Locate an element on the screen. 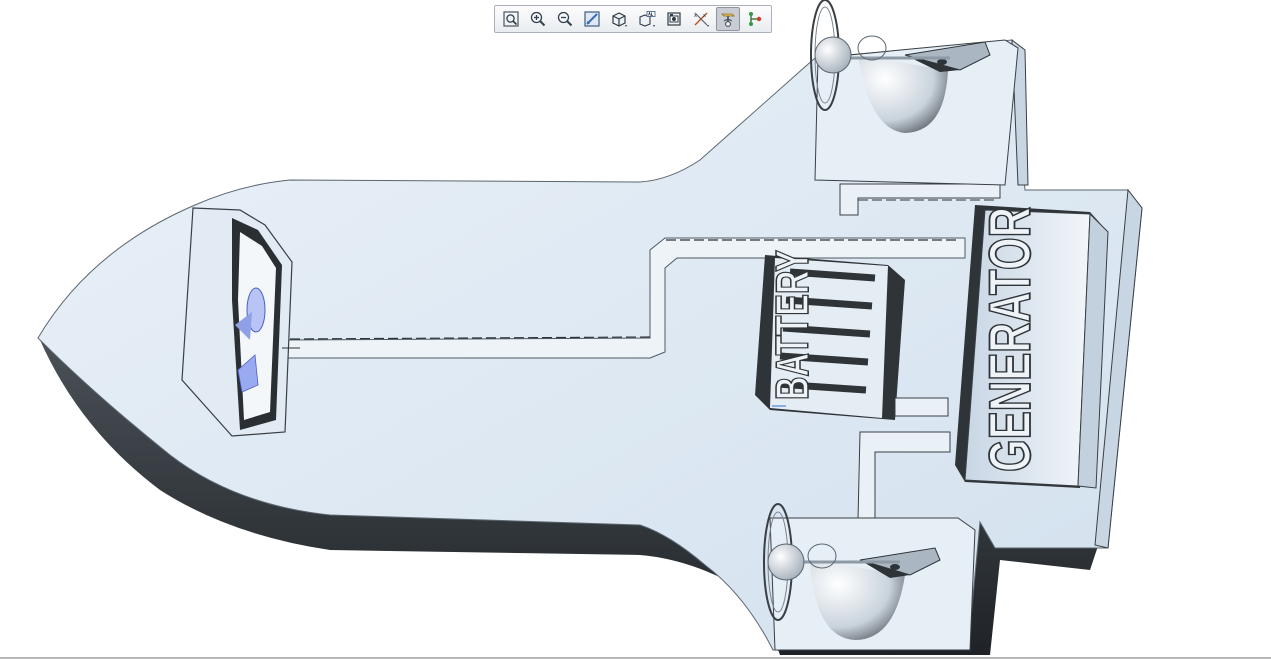  spin-center-button is located at coordinates (728, 19).